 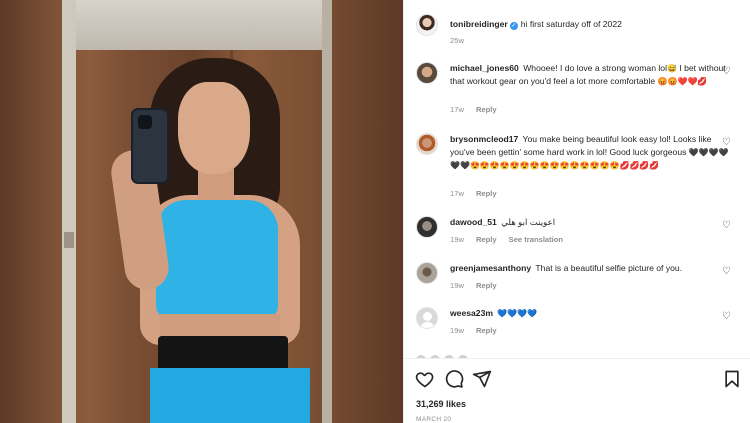 I want to click on commenter-username: greenjamesanthony, so click(x=490, y=268).